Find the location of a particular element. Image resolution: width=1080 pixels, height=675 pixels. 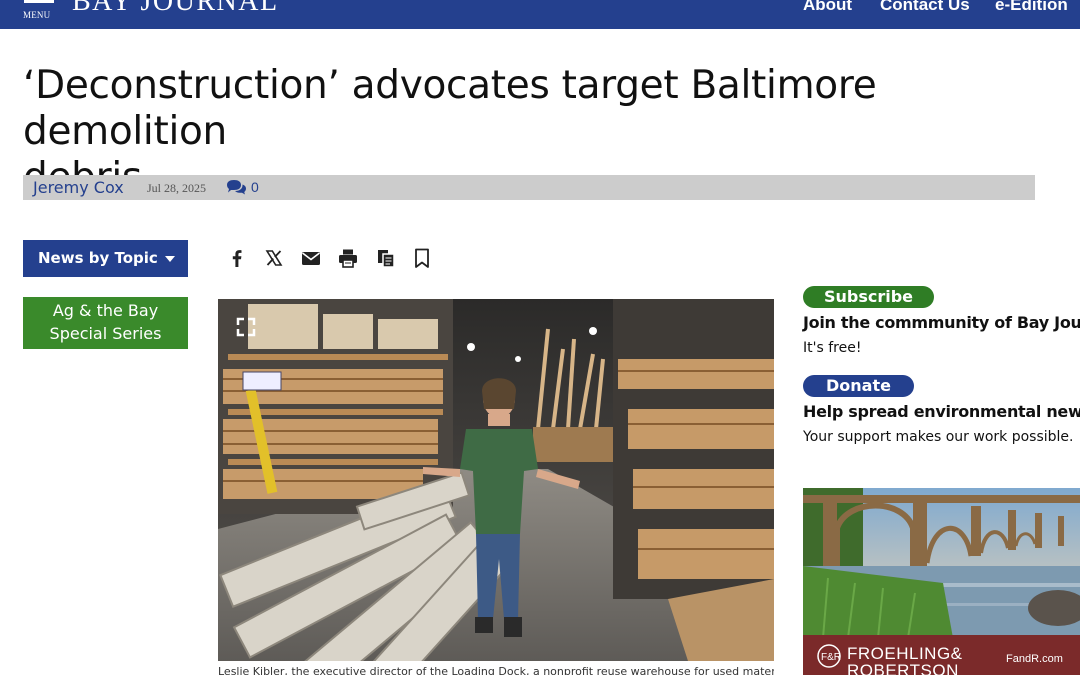

menu-button: MENU is located at coordinates (39, 12).